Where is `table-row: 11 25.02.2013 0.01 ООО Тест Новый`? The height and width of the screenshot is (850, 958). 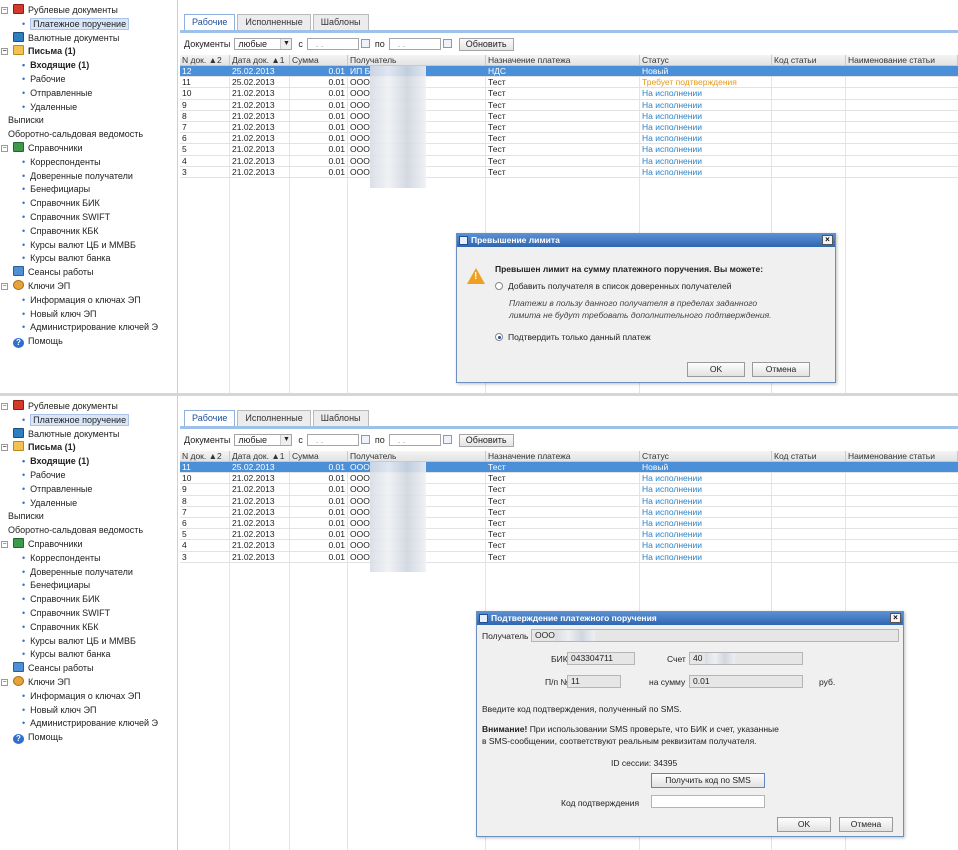
table-row: 11 25.02.2013 0.01 ООО Тест Новый is located at coordinates (569, 468).